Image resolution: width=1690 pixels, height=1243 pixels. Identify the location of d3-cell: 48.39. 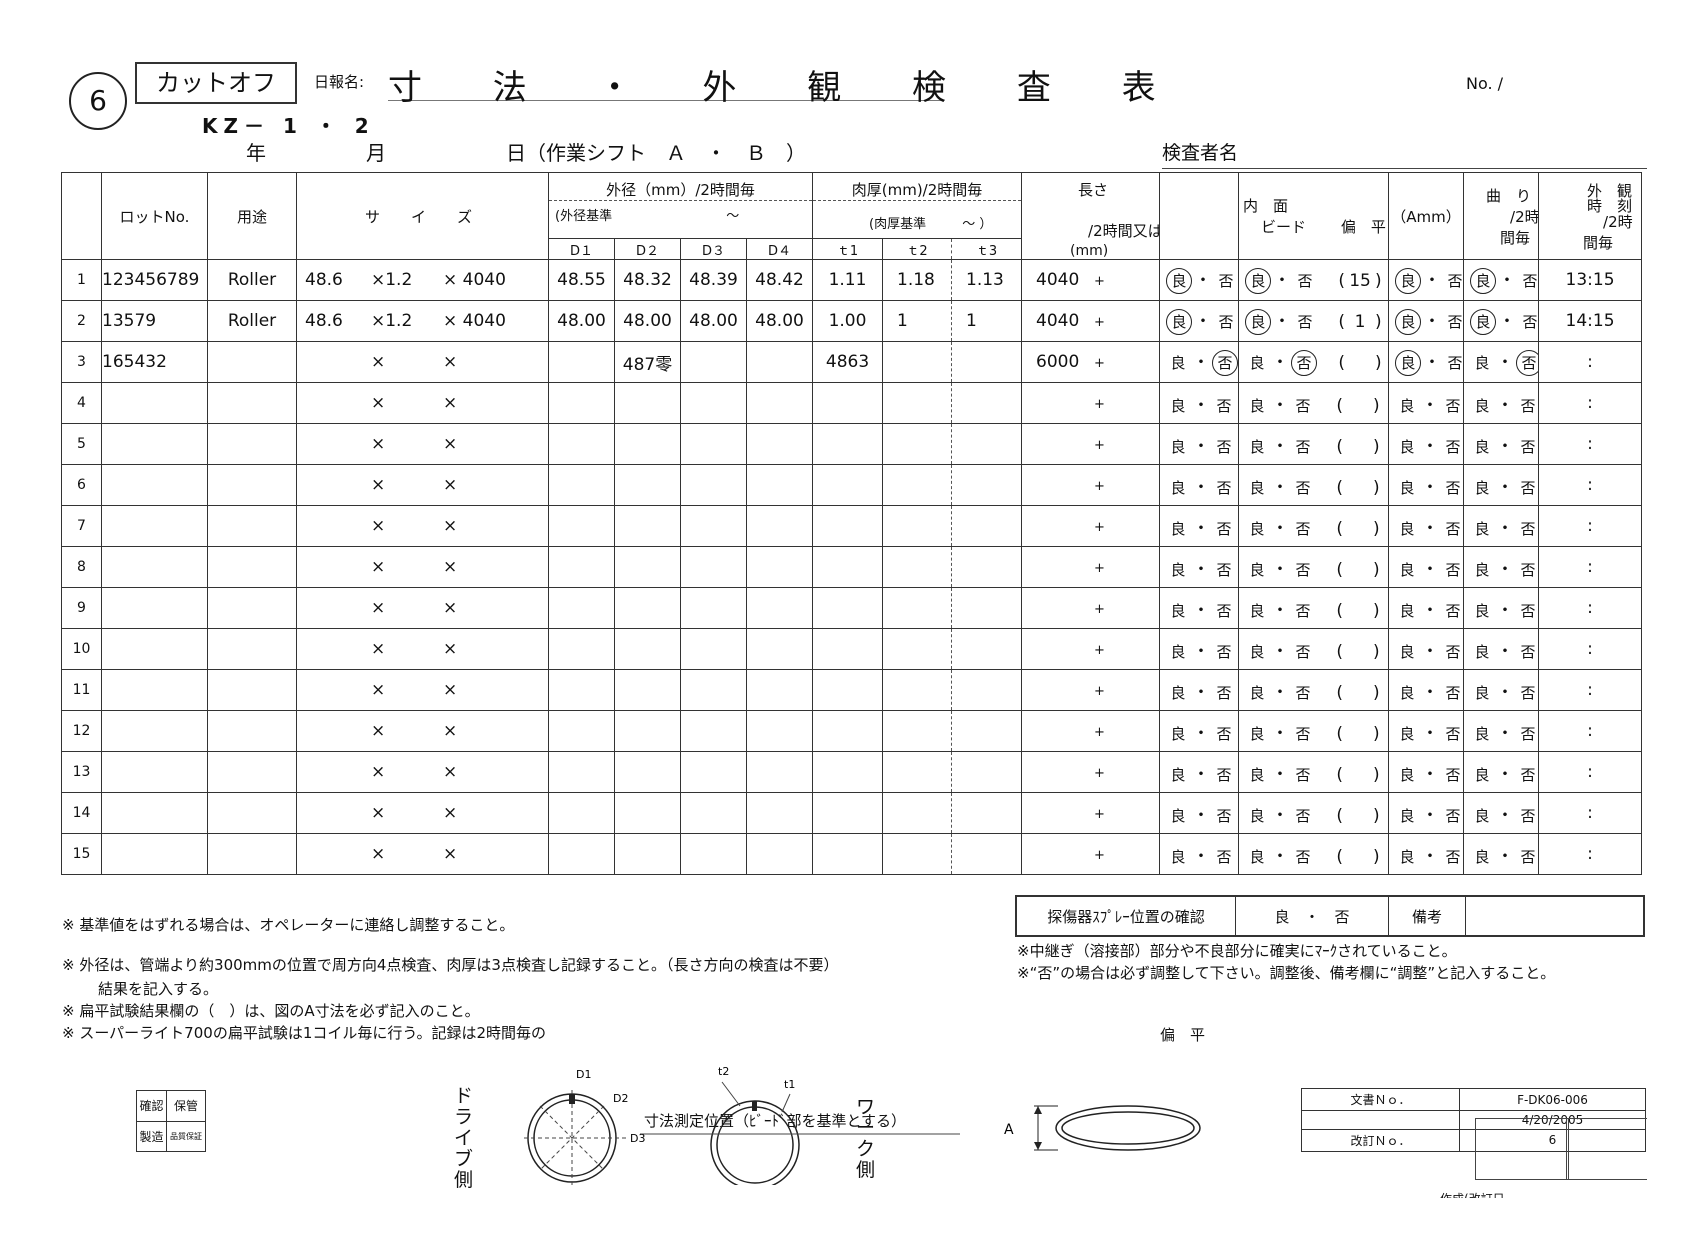
(713, 280).